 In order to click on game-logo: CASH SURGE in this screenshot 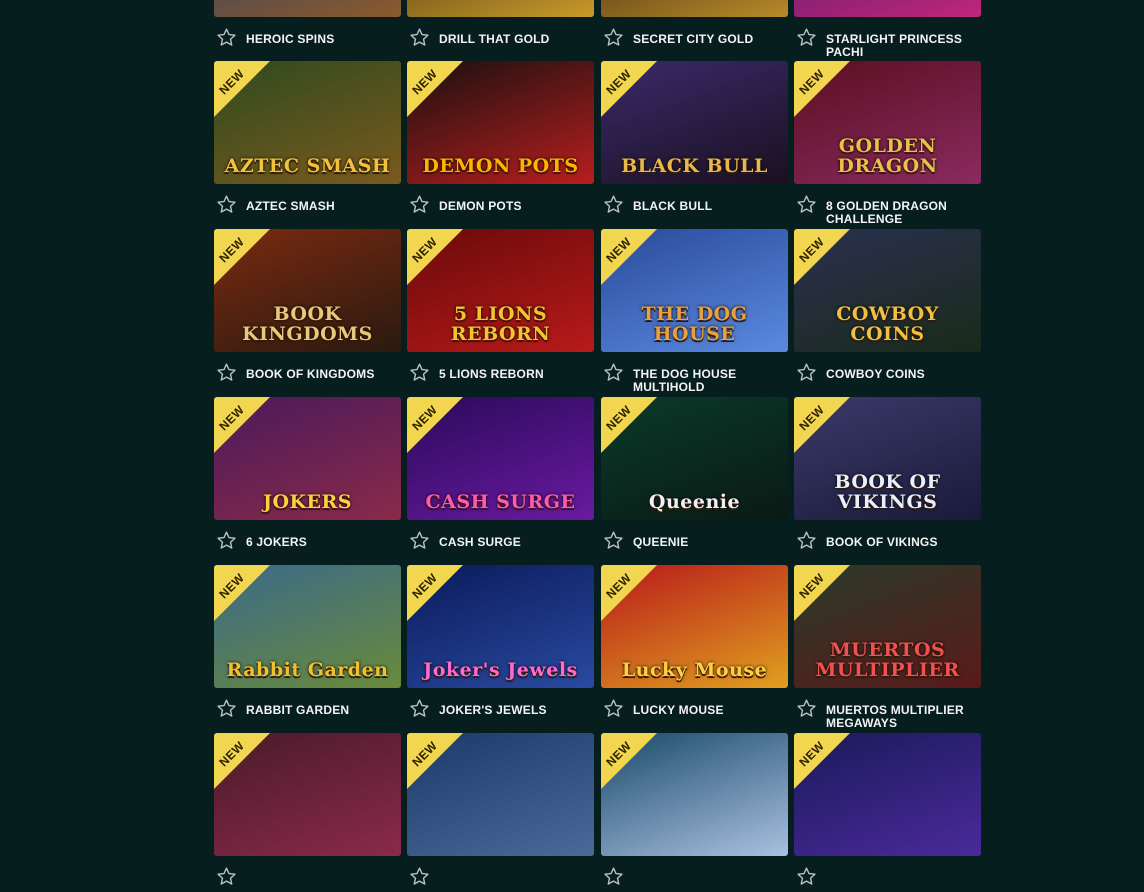, I will do `click(500, 502)`.